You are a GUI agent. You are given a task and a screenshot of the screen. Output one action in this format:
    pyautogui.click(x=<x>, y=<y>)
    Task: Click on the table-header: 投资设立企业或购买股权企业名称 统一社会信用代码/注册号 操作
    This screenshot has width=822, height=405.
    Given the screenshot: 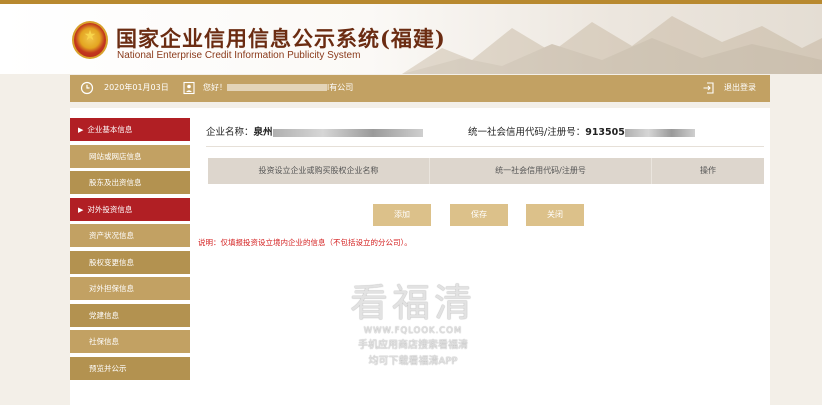 What is the action you would take?
    pyautogui.click(x=486, y=171)
    